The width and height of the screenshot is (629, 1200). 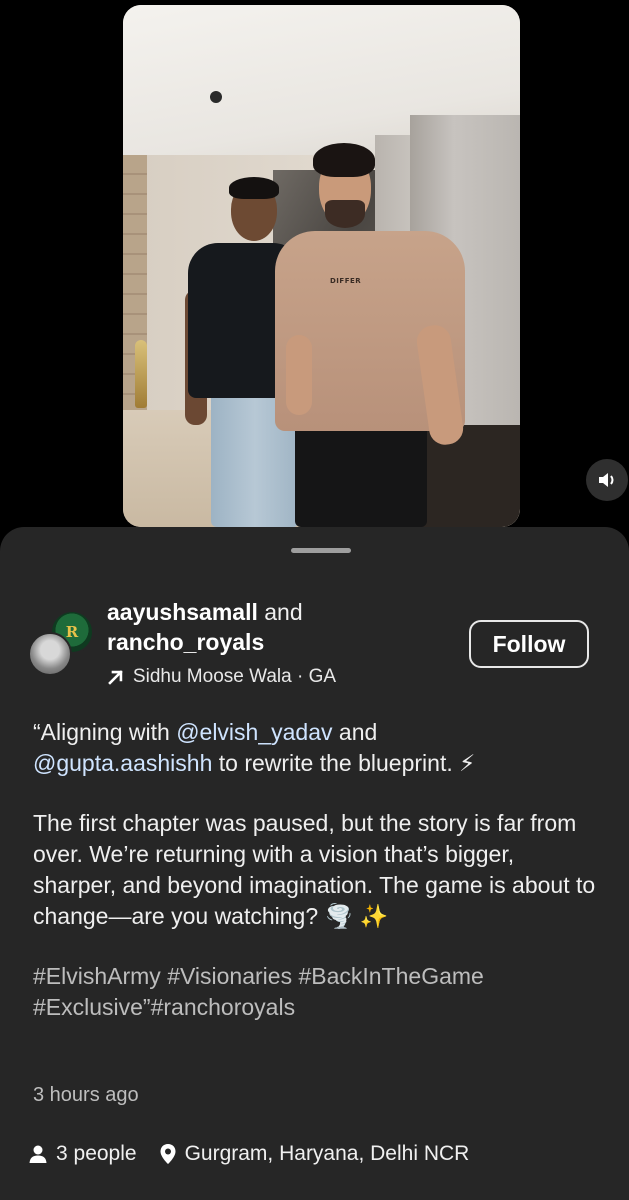 I want to click on audio-title: Sidhu Moose Wala · GA, so click(x=234, y=676).